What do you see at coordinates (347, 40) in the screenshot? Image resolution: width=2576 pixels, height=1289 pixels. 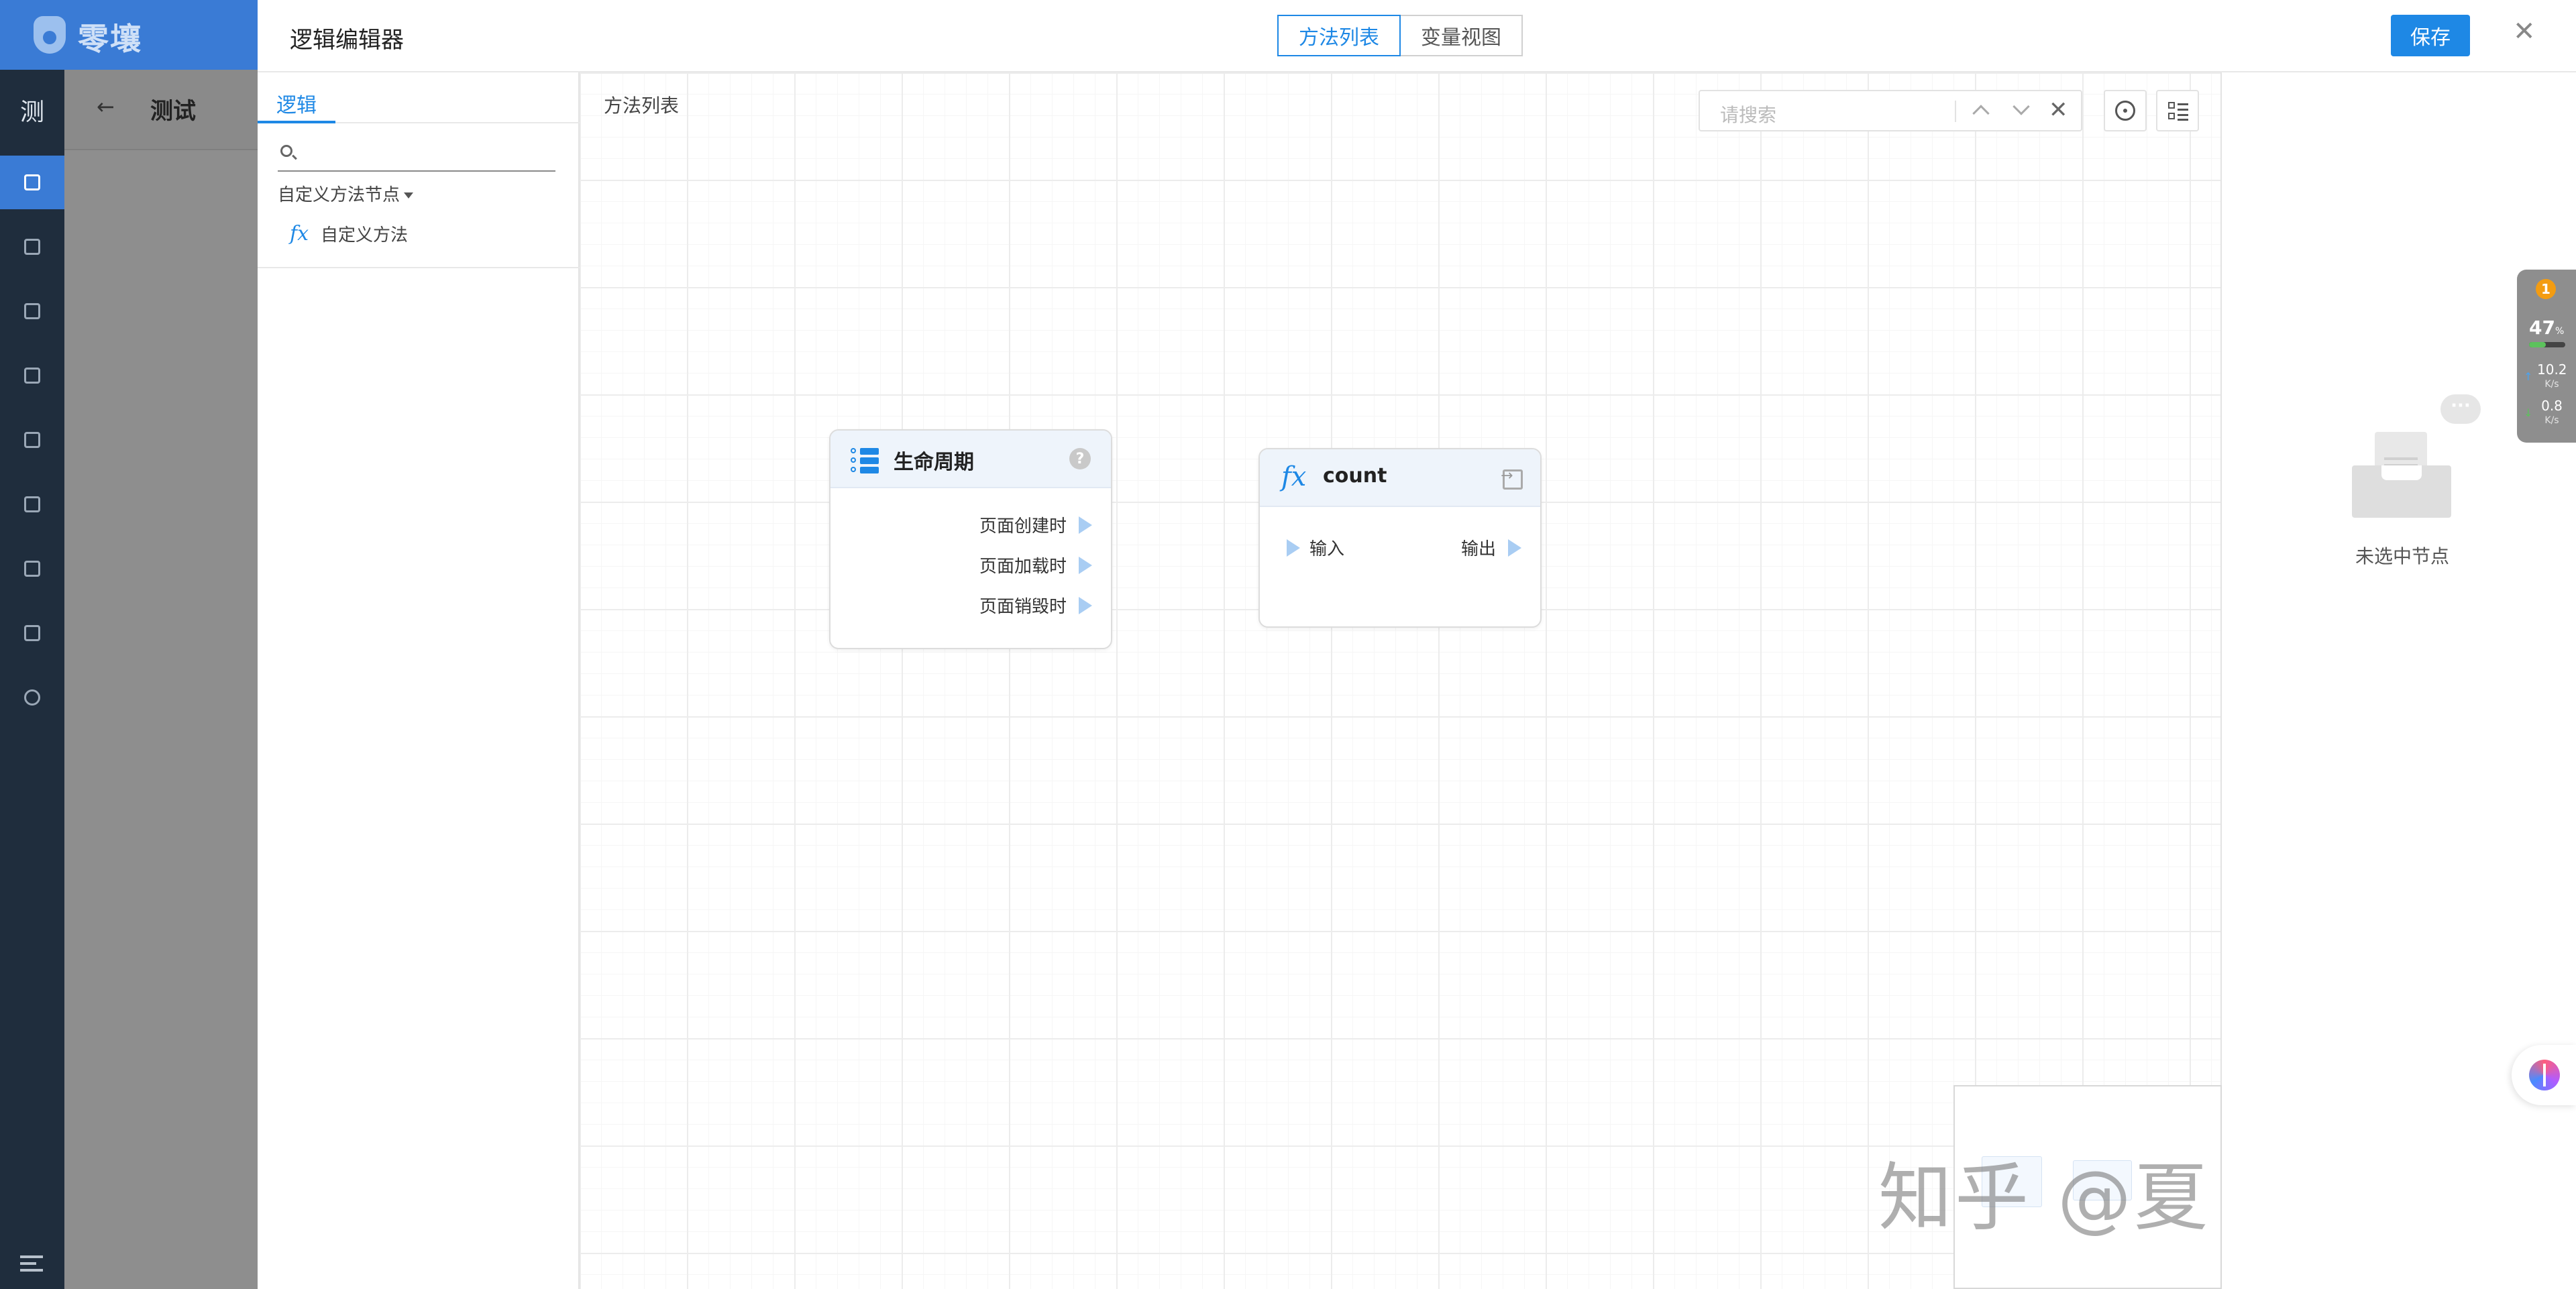 I see `editor-title: 逻辑编辑器` at bounding box center [347, 40].